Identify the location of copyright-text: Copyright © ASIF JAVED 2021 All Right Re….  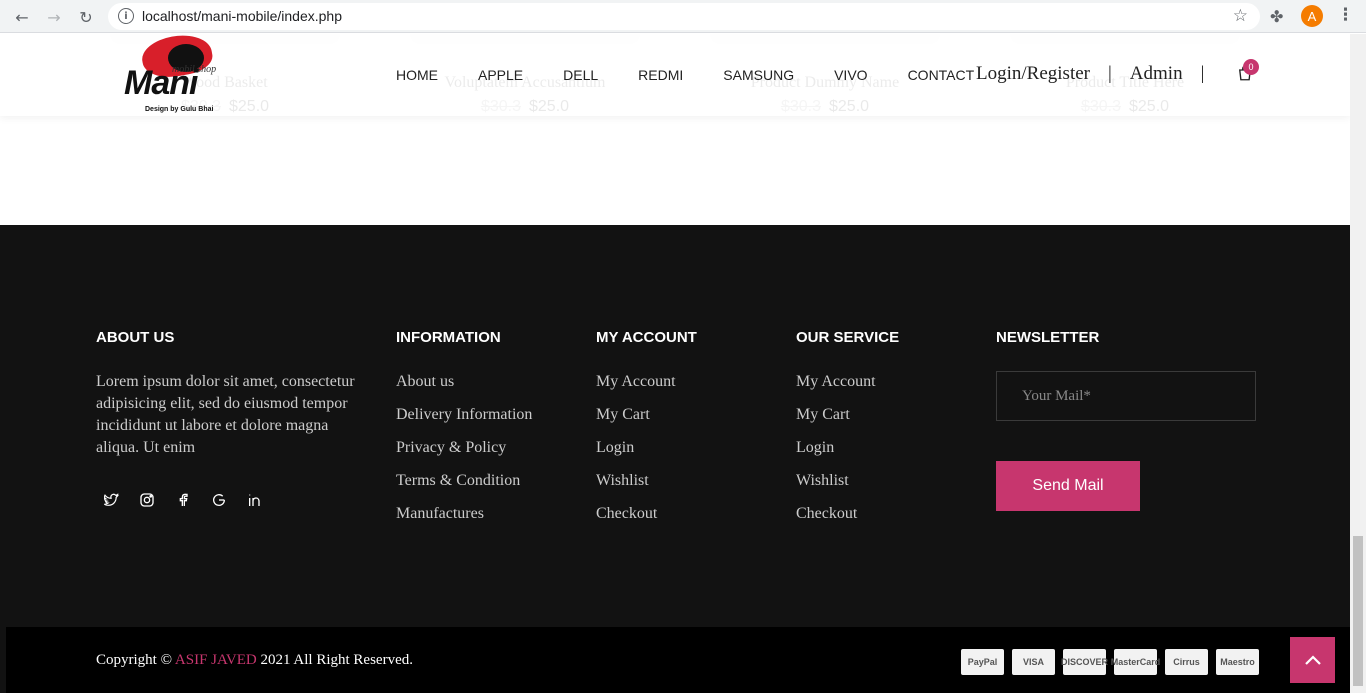
(254, 660).